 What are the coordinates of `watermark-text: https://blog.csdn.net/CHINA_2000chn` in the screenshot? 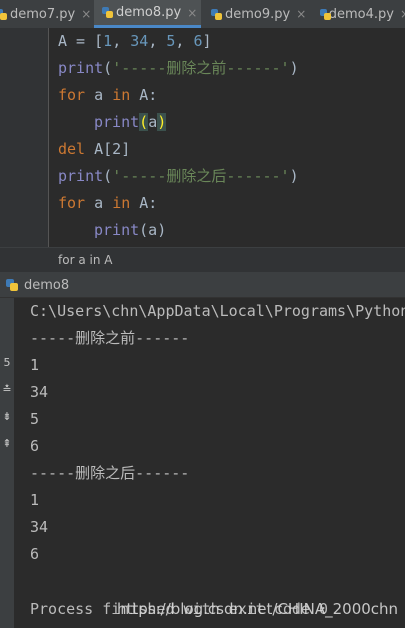 It's located at (258, 609).